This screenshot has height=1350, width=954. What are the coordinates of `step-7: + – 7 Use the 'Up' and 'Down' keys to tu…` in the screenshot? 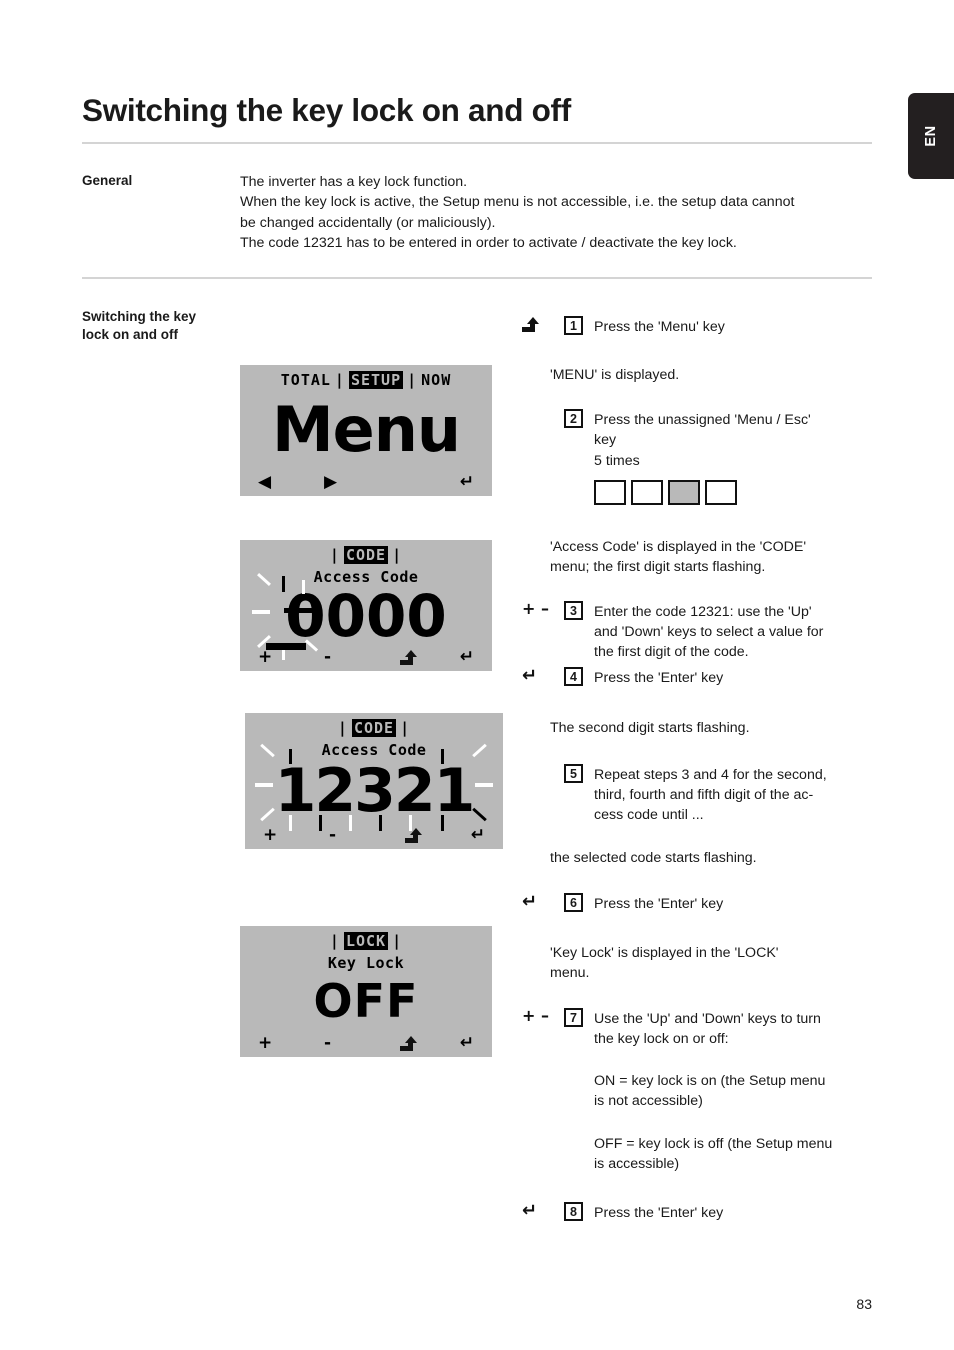 It's located at (697, 1027).